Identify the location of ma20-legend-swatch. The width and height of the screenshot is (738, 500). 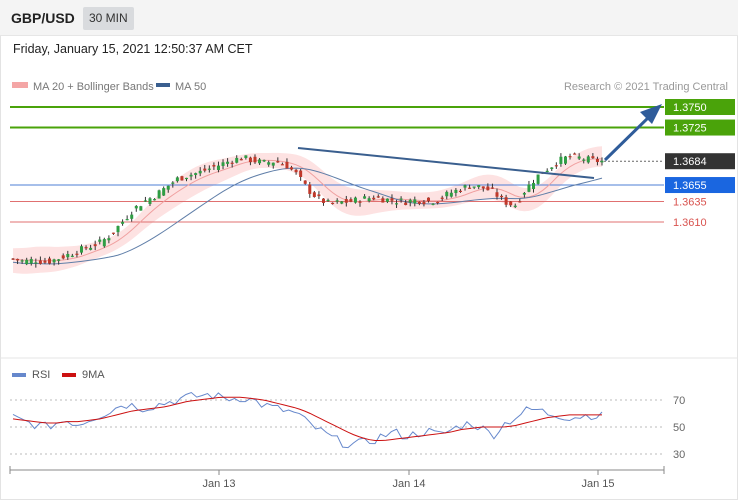
(20, 85).